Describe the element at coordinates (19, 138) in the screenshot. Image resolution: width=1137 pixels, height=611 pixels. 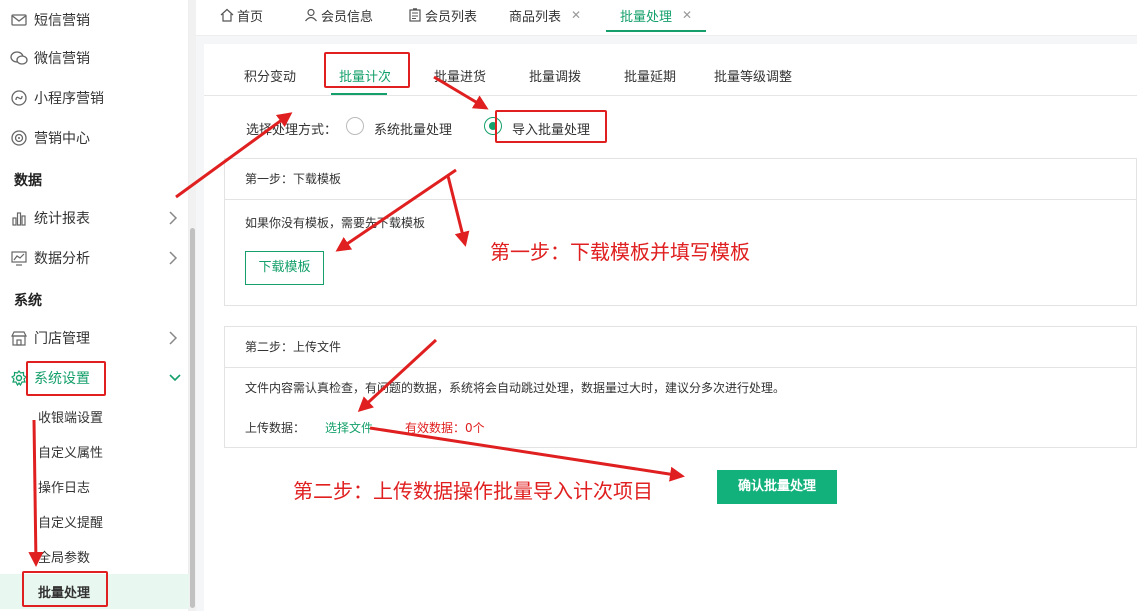
I see `target-icon` at that location.